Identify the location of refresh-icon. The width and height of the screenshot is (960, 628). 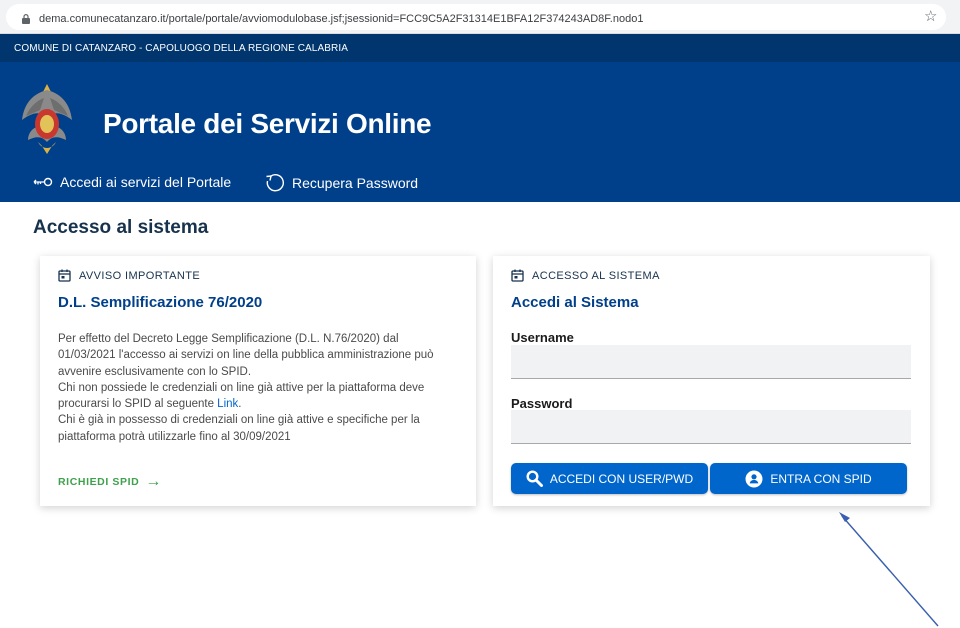
(275, 183).